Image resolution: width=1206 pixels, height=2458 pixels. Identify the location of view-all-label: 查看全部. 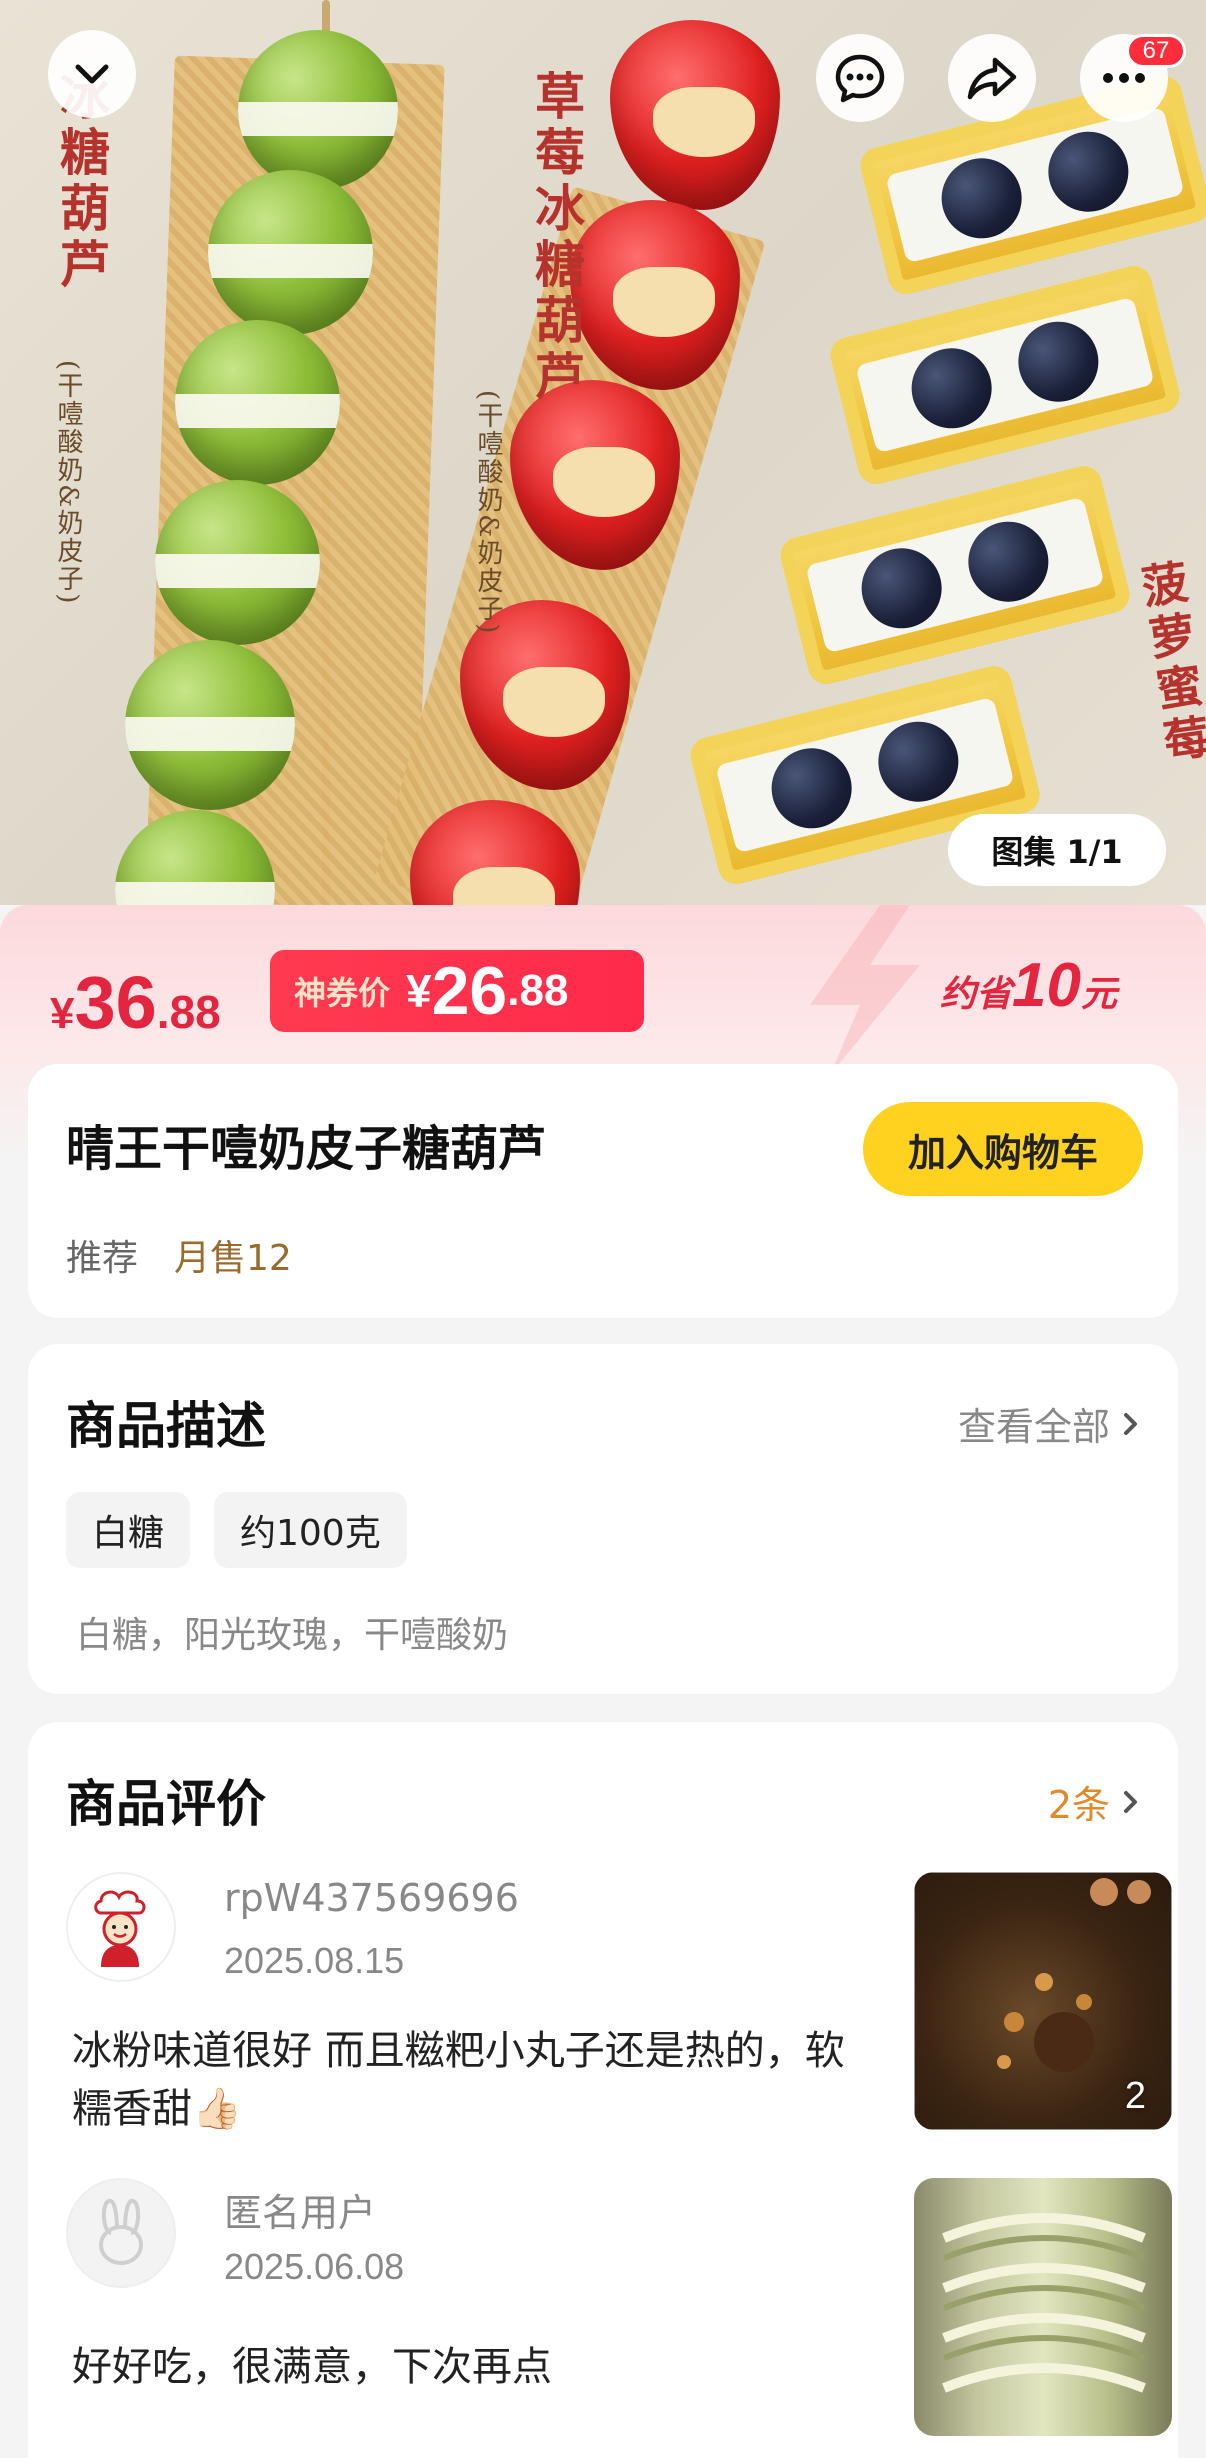
(1033, 1427).